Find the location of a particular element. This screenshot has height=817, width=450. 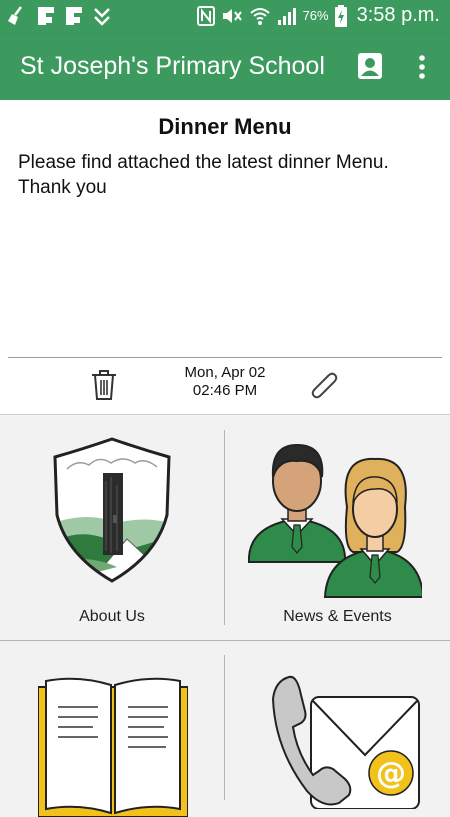

nfc-icon is located at coordinates (205, 15).